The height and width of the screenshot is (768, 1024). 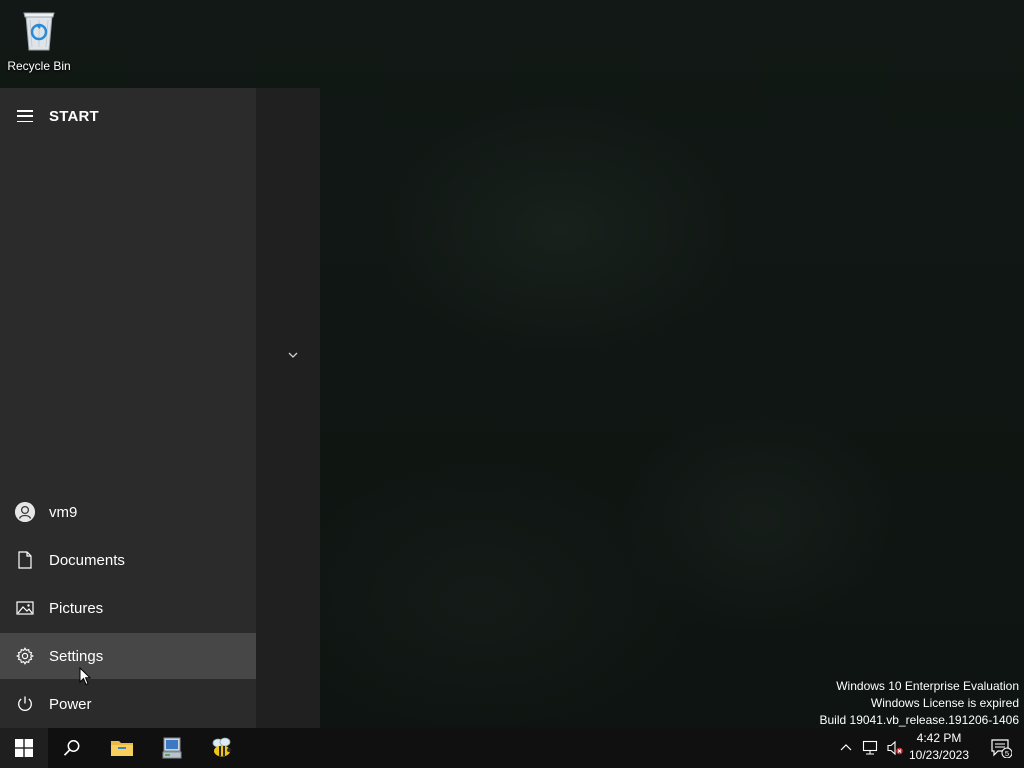 What do you see at coordinates (939, 755) in the screenshot?
I see `clock-date: 10/23/2023` at bounding box center [939, 755].